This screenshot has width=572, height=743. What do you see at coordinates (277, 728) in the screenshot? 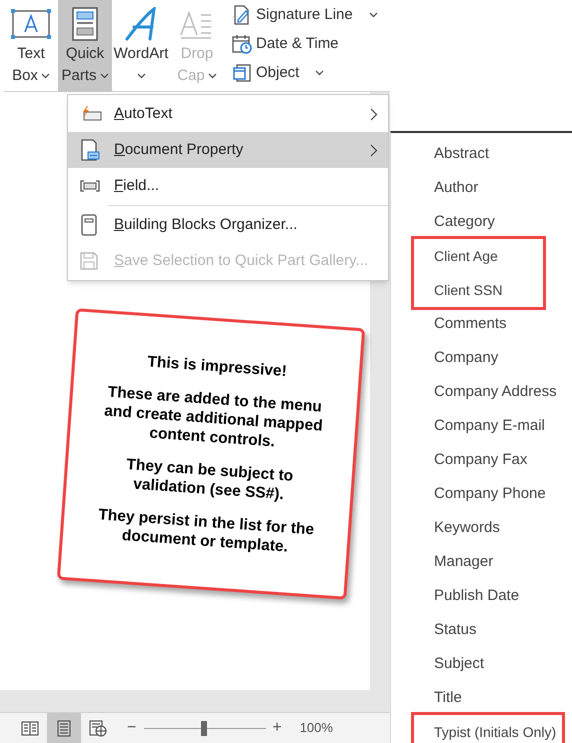
I see `zoom-in-button: +` at bounding box center [277, 728].